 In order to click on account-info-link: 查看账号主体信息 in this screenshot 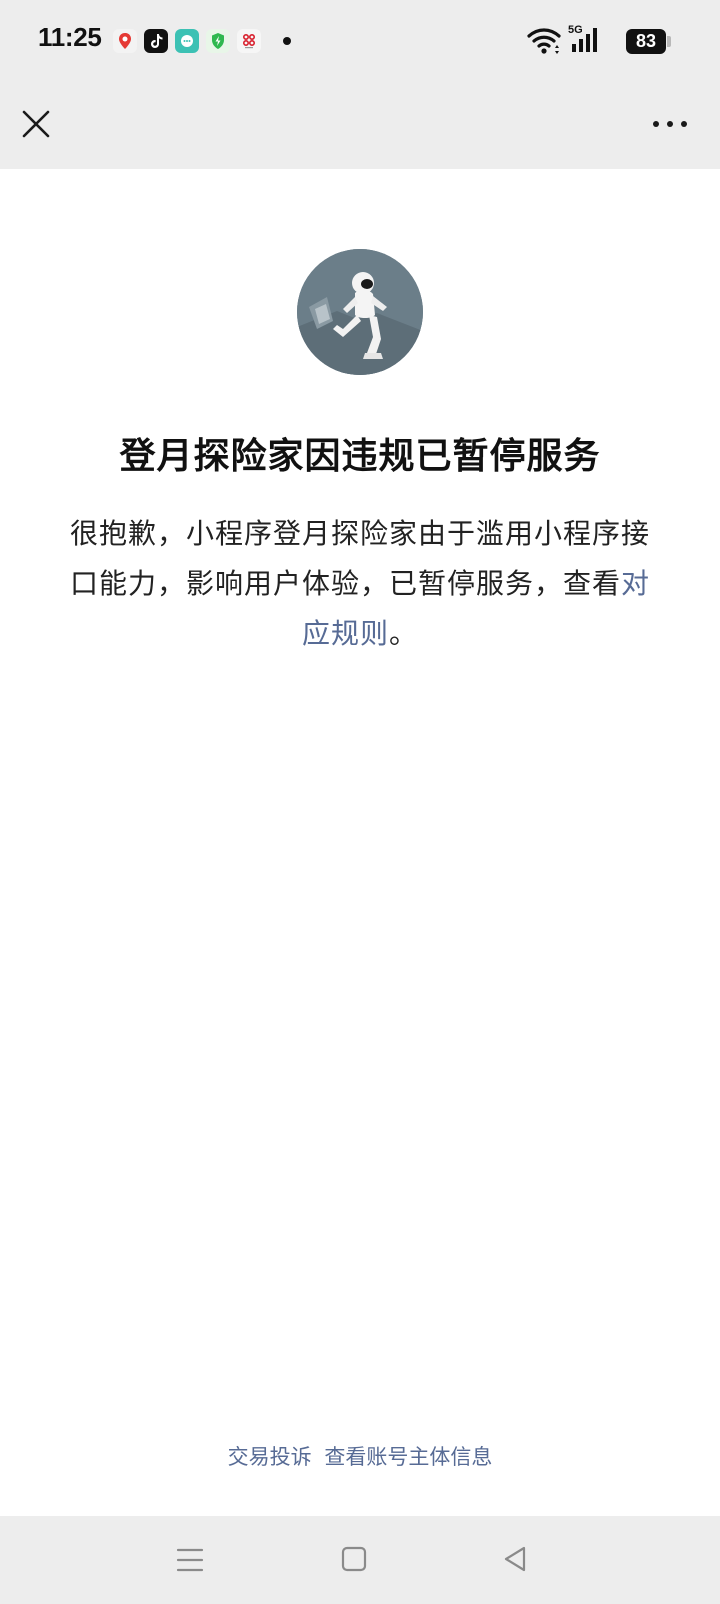, I will do `click(408, 1457)`.